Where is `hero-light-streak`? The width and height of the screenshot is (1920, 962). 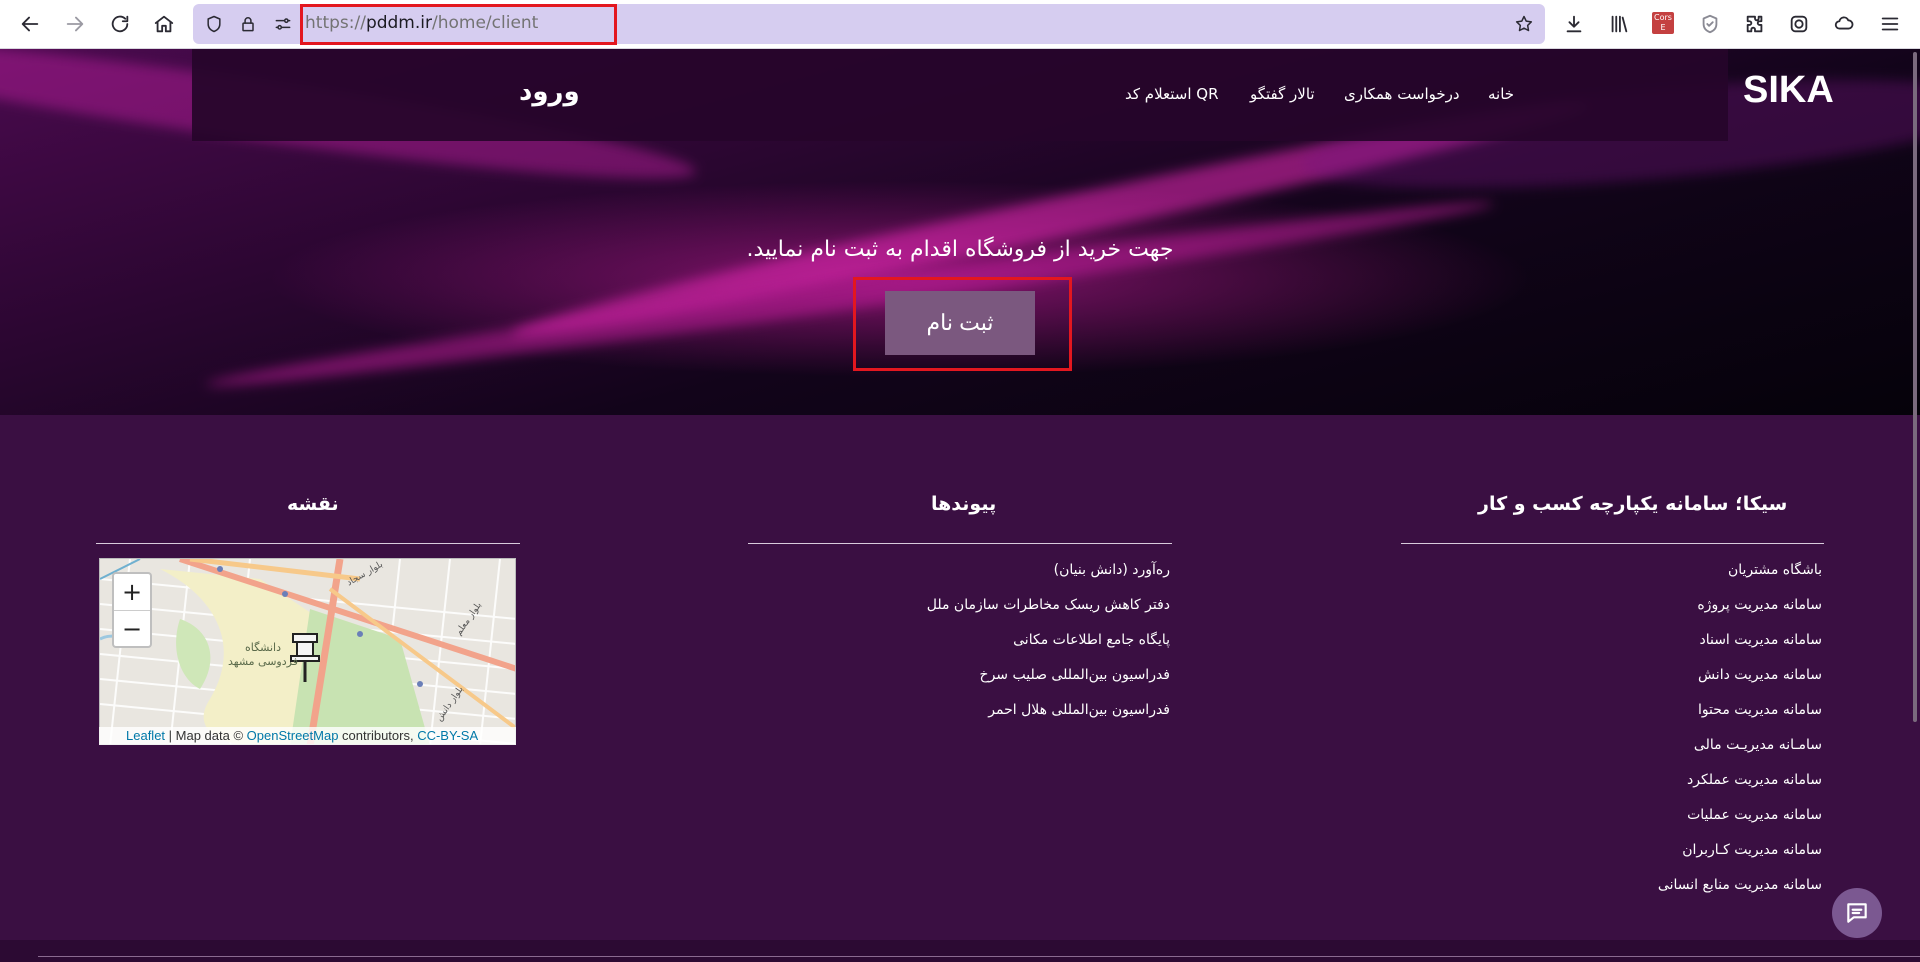
hero-light-streak is located at coordinates (850, 294).